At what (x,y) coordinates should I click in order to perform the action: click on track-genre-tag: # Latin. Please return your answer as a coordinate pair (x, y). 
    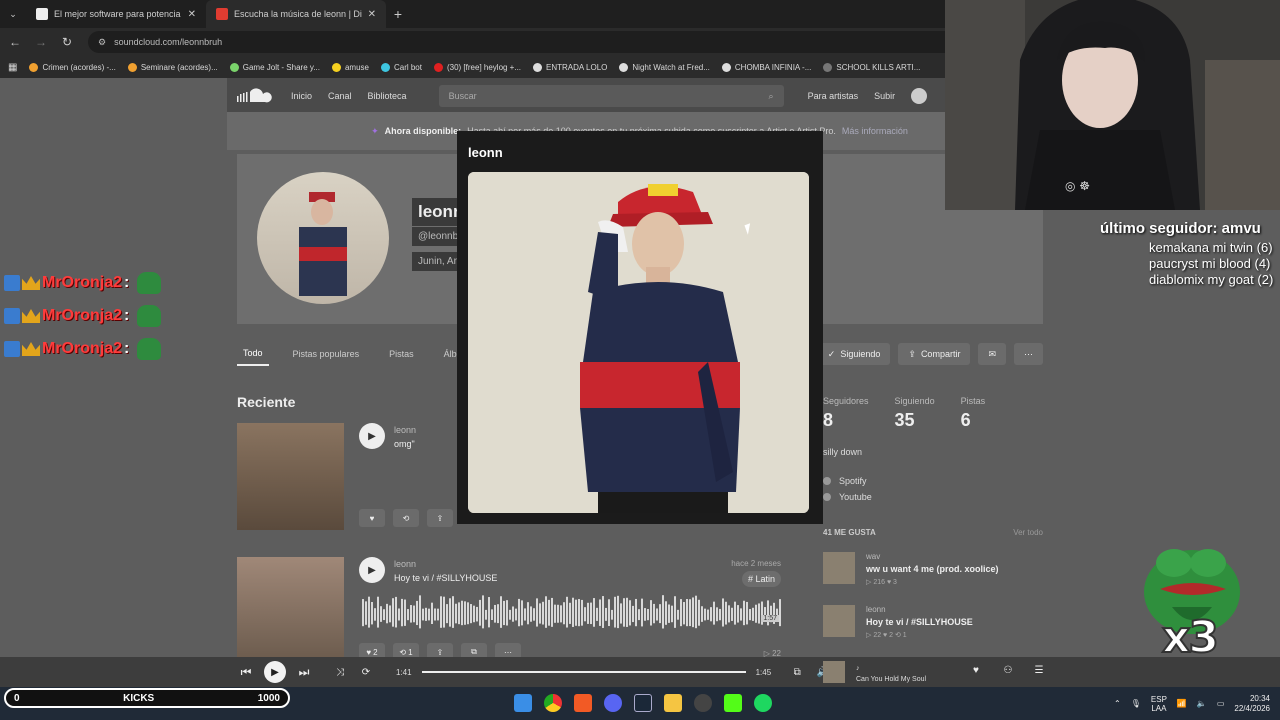
    Looking at the image, I should click on (761, 579).